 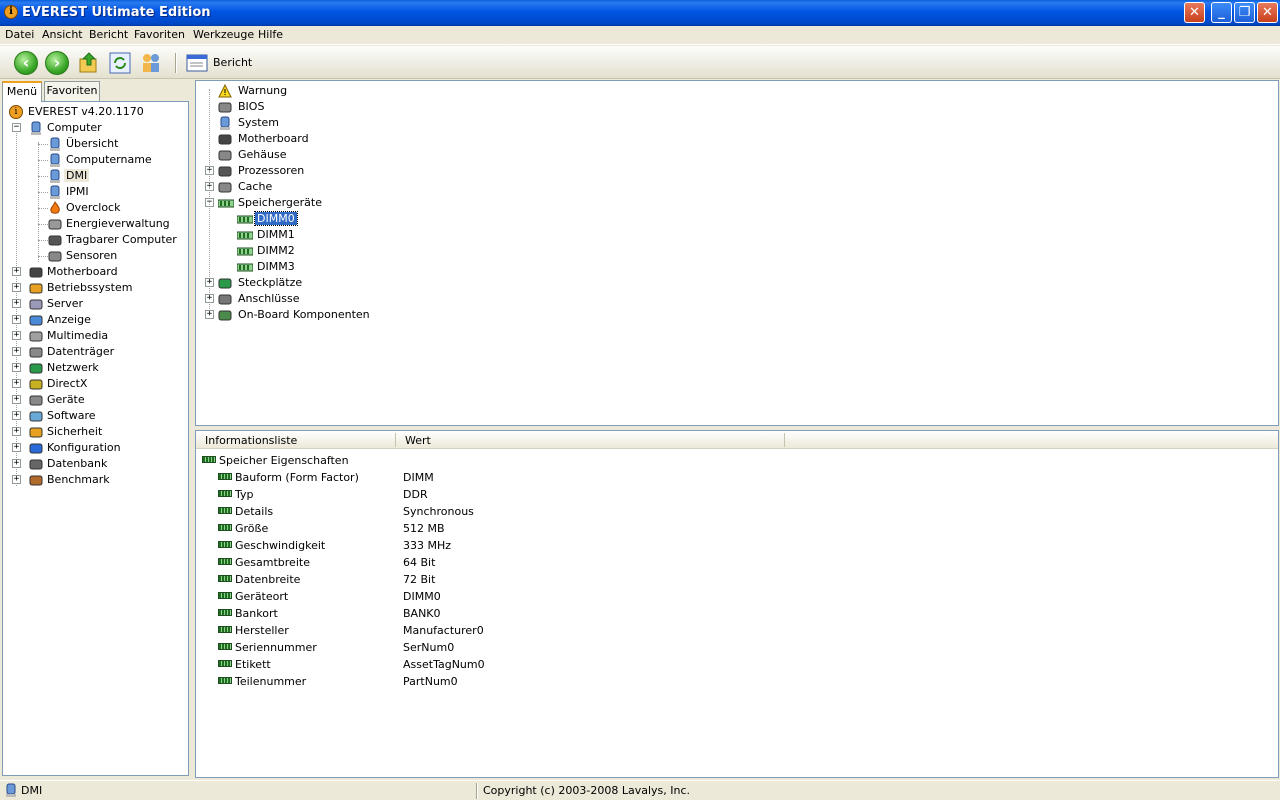 What do you see at coordinates (297, 477) in the screenshot?
I see `list-field-name: Bauform (Form Factor)` at bounding box center [297, 477].